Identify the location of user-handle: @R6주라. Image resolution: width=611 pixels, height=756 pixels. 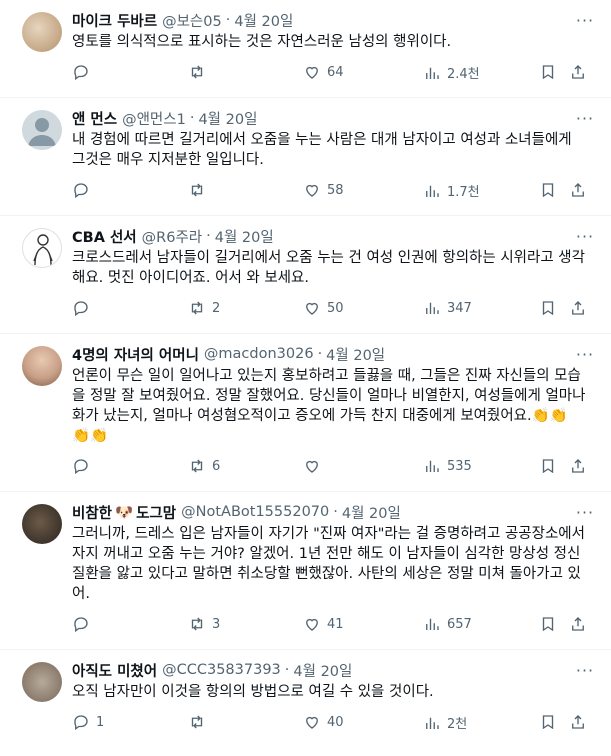
(172, 236).